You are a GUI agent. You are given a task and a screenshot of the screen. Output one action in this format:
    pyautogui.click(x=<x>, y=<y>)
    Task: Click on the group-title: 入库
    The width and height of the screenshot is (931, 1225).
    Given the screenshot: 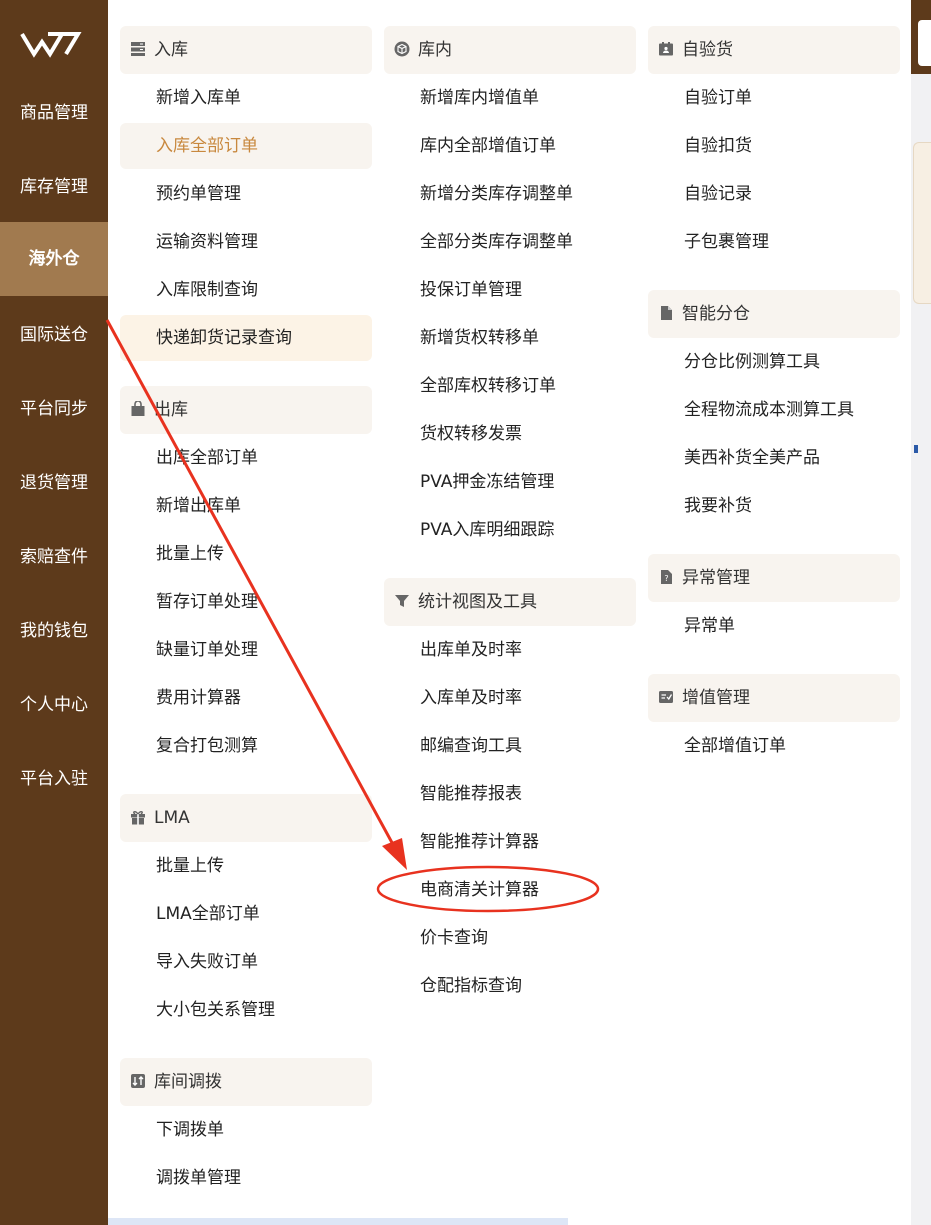 What is the action you would take?
    pyautogui.click(x=171, y=50)
    